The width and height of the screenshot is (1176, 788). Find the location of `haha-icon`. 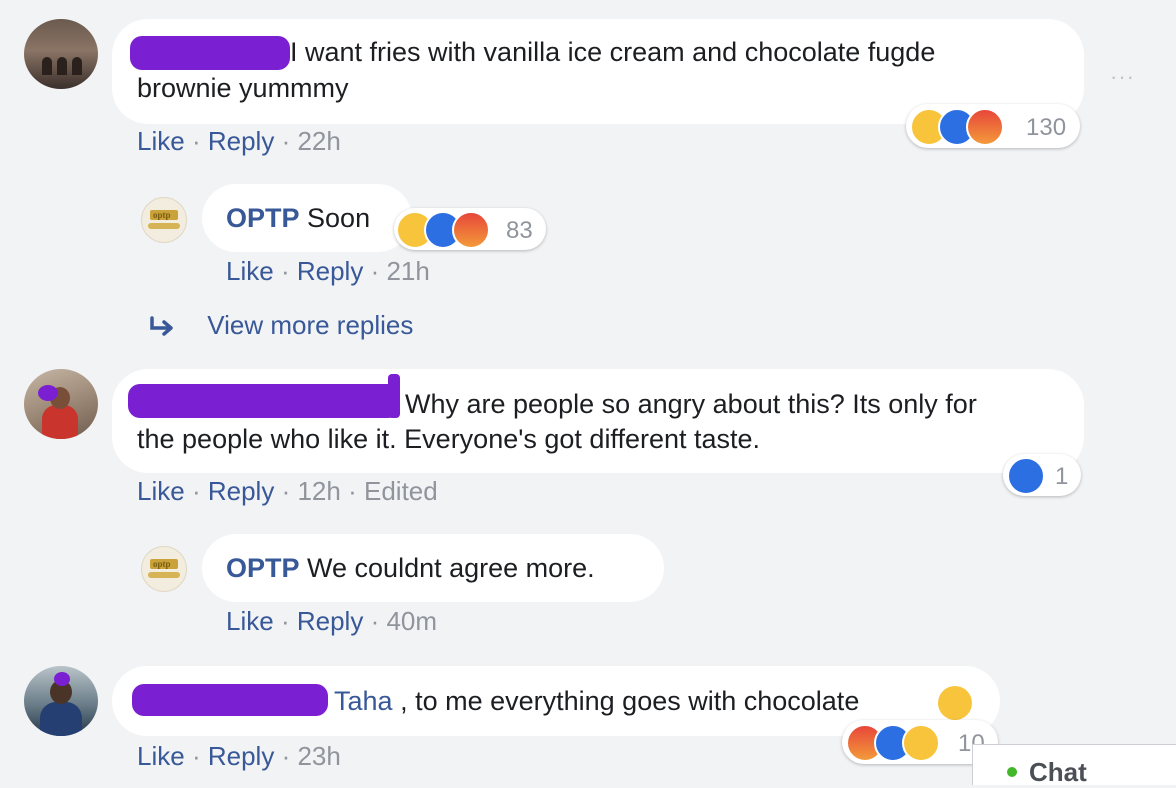

haha-icon is located at coordinates (921, 743).